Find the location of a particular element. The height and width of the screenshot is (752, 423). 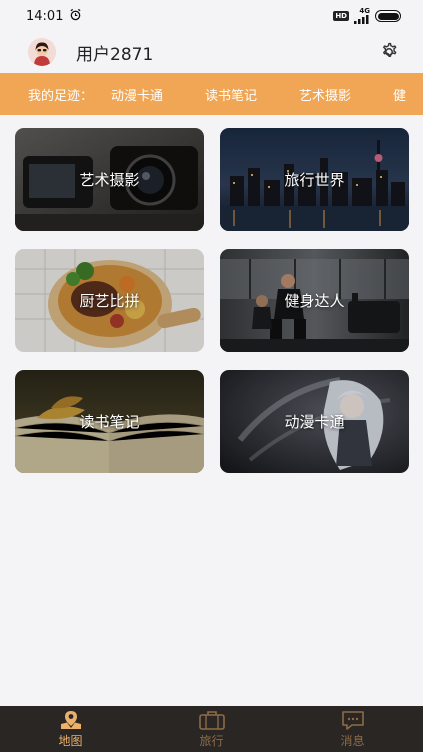

gear-icon is located at coordinates (390, 49).